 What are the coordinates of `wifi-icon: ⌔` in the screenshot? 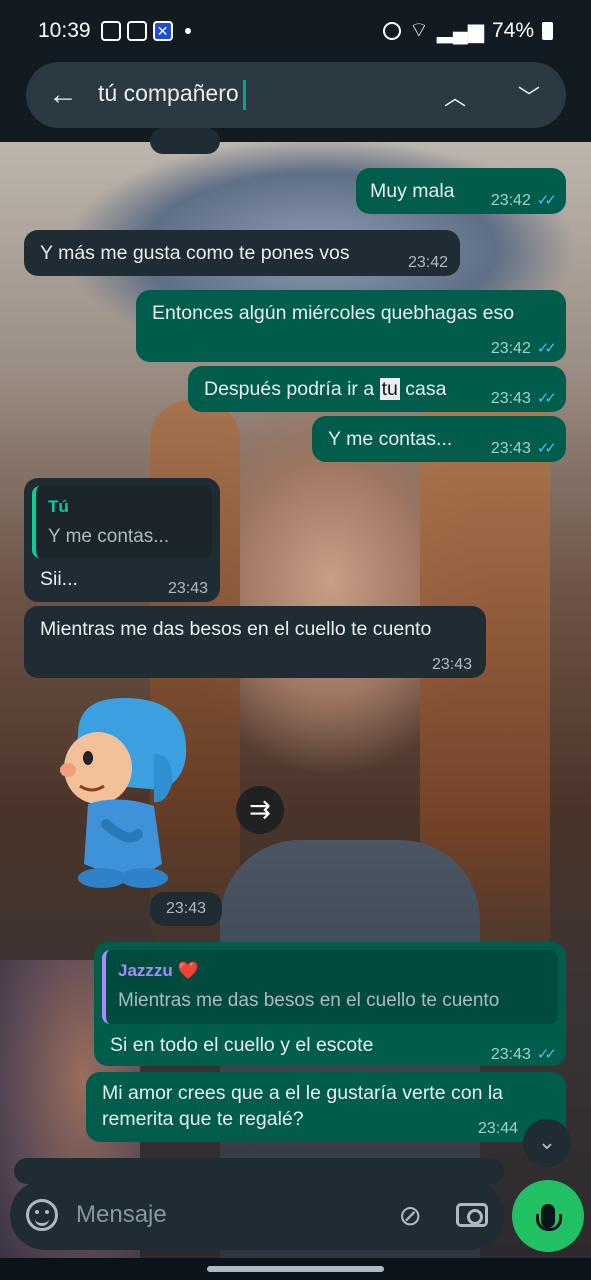 It's located at (419, 30).